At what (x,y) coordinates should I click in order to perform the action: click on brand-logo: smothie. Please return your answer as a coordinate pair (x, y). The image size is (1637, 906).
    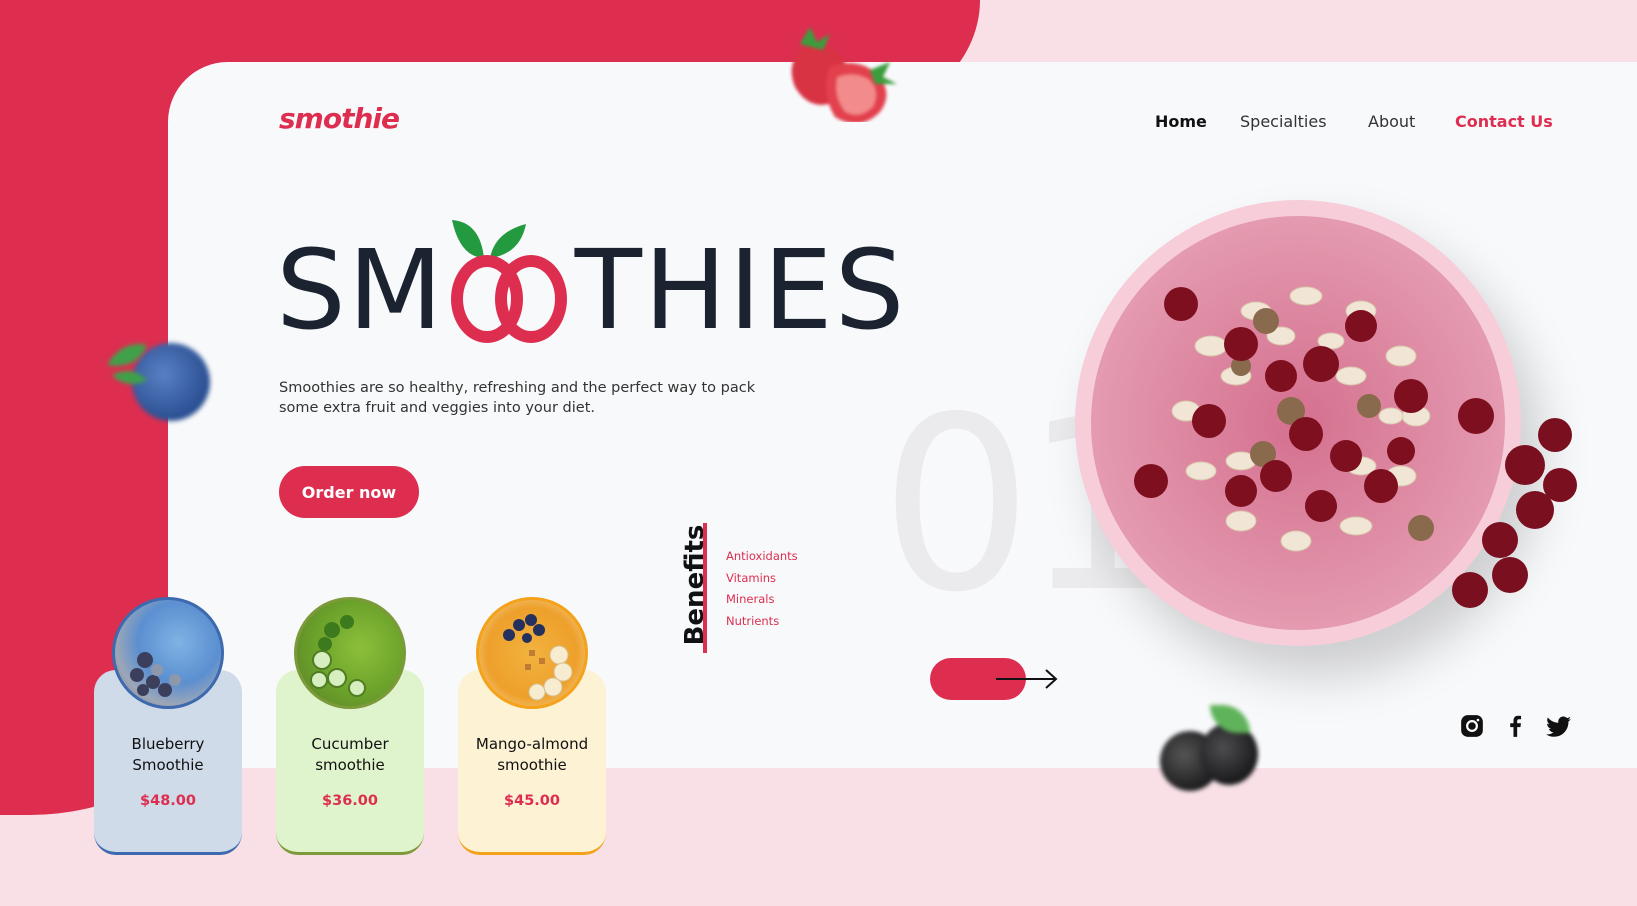
    Looking at the image, I should click on (339, 118).